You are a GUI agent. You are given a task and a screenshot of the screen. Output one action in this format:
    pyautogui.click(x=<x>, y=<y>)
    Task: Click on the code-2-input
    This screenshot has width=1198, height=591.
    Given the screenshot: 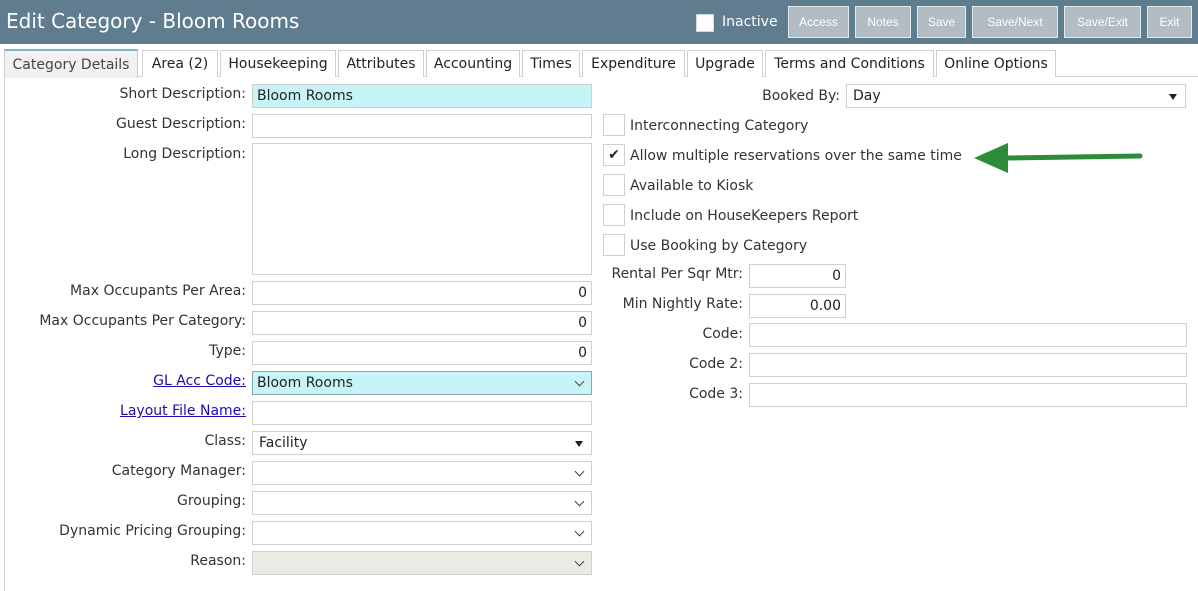 What is the action you would take?
    pyautogui.click(x=968, y=365)
    